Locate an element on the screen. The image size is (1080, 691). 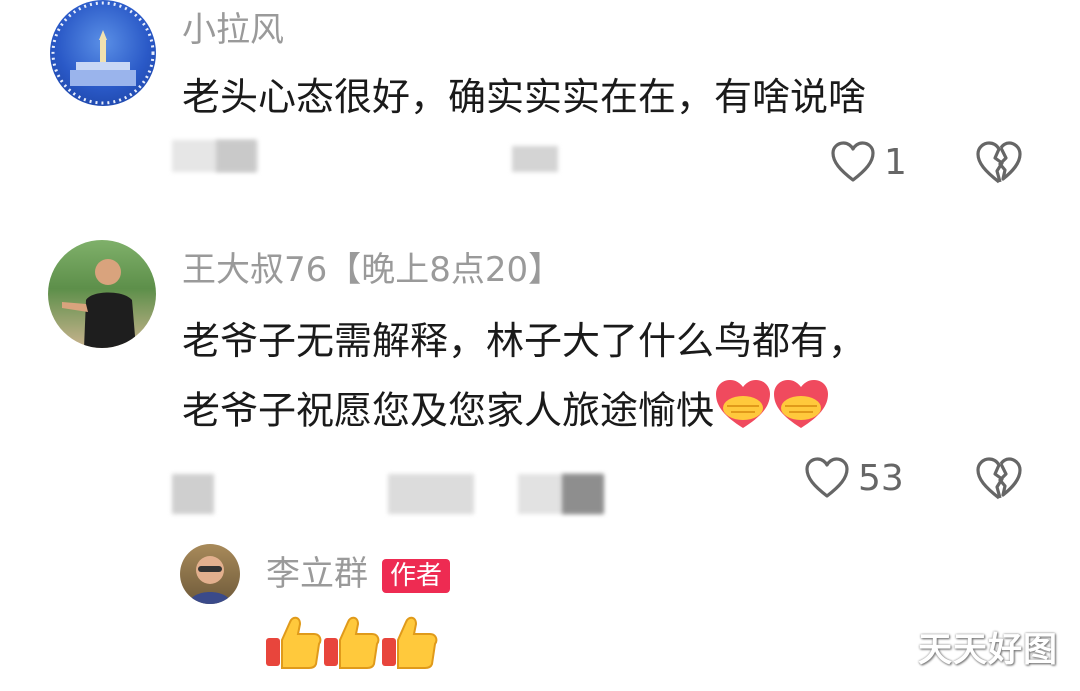
comment-text: 老头心态很好，确实实实在在，有啥说啥 is located at coordinates (524, 97).